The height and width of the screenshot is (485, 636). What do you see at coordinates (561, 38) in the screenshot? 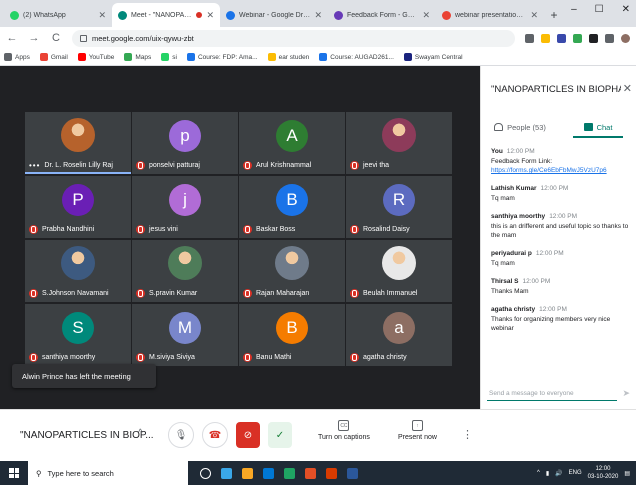
I see `extension-icon` at bounding box center [561, 38].